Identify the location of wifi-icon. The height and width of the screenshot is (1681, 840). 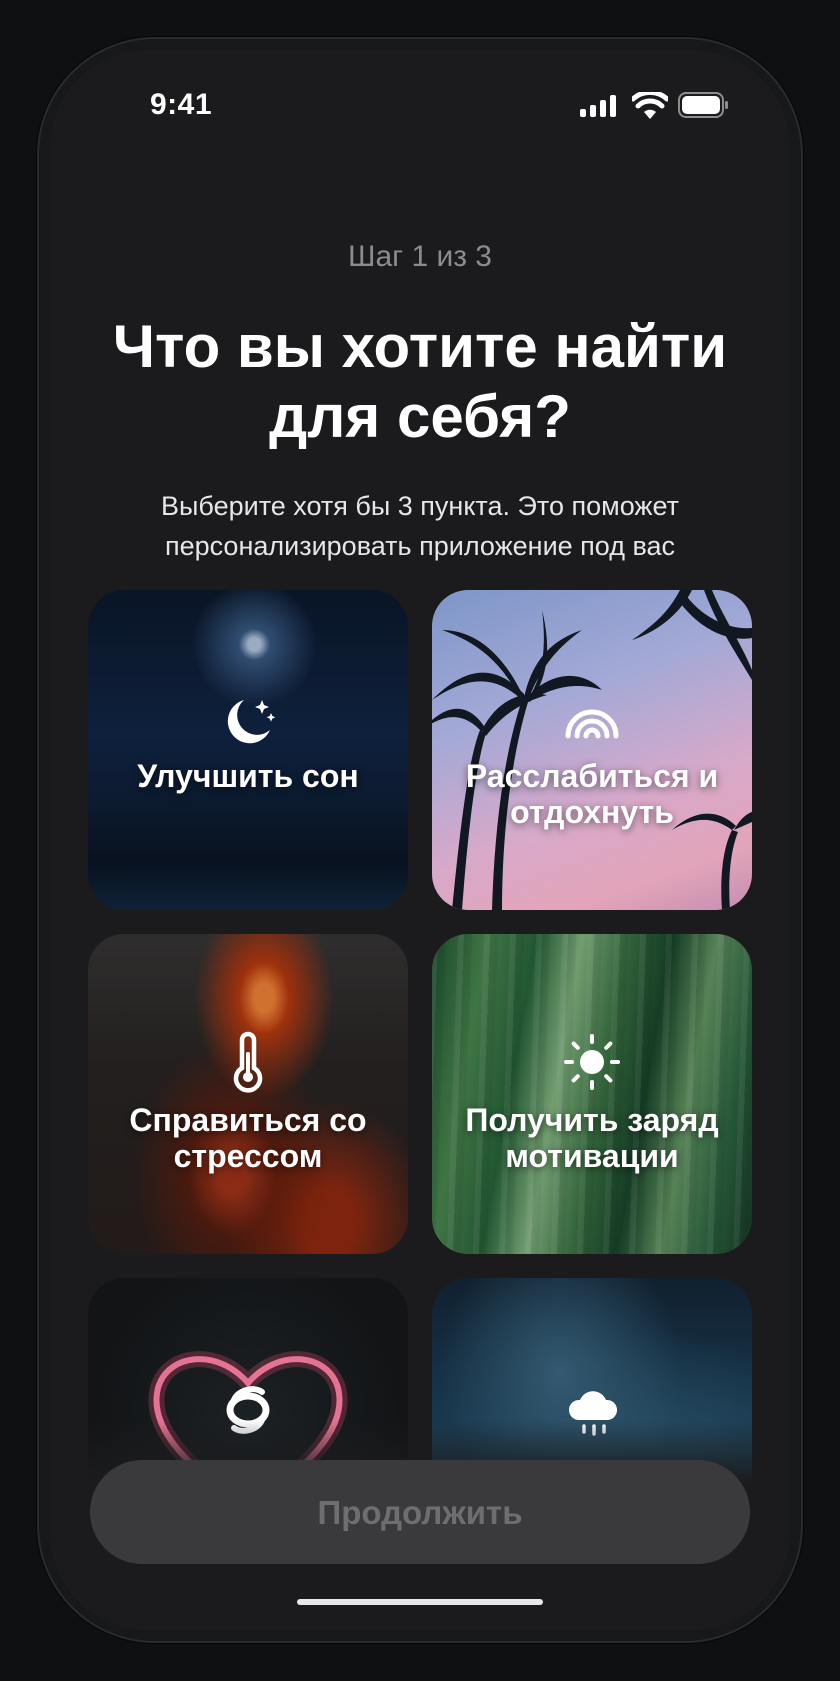
(650, 105).